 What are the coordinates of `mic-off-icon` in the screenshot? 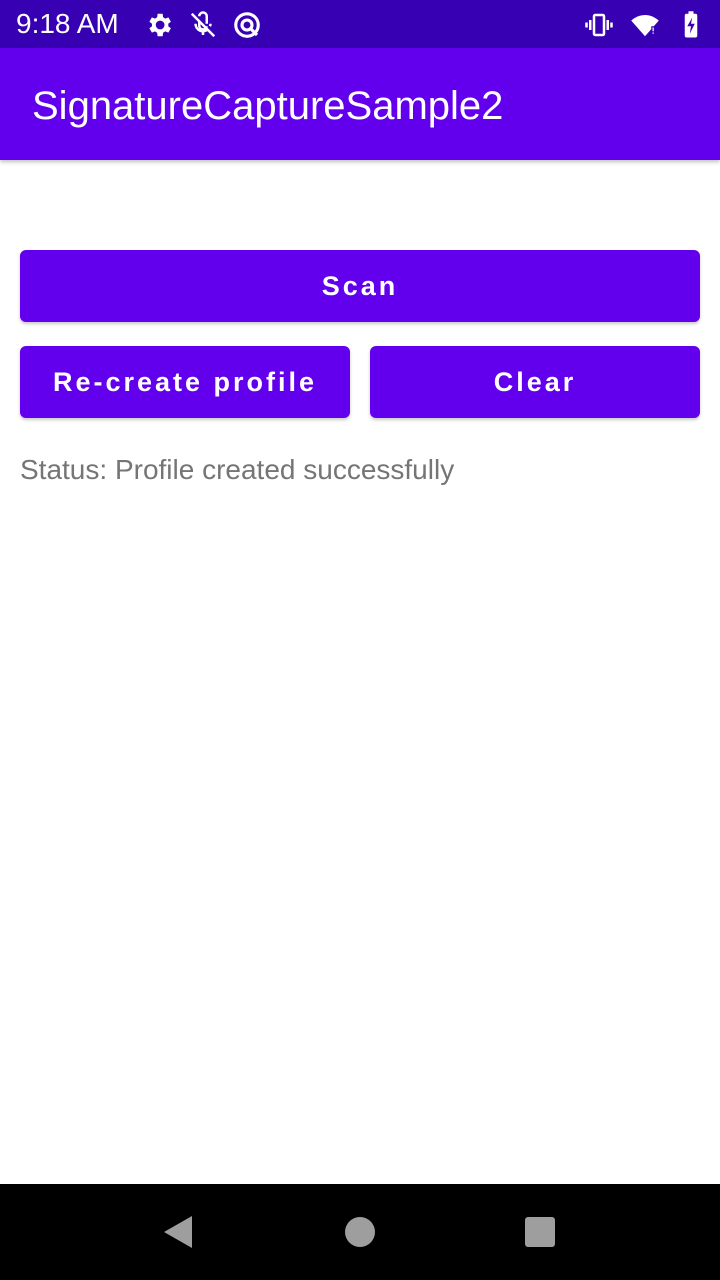 It's located at (203, 24).